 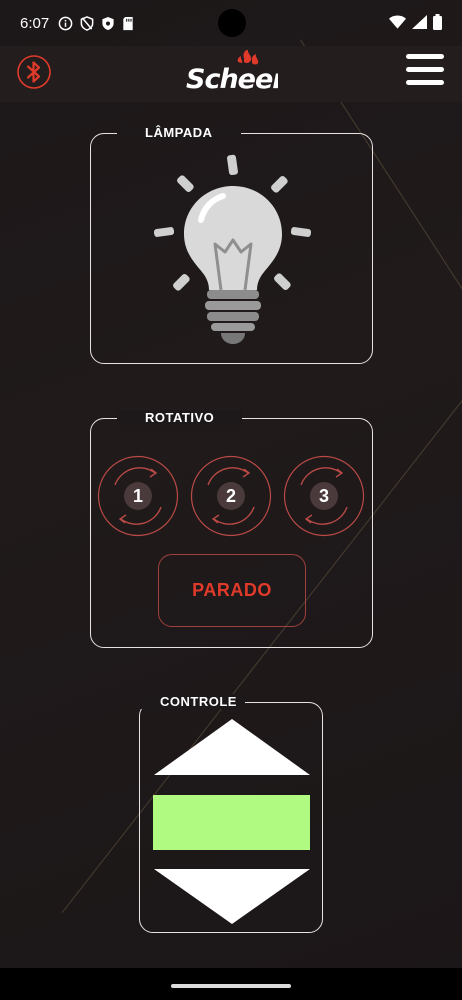 What do you see at coordinates (425, 72) in the screenshot?
I see `menu-button` at bounding box center [425, 72].